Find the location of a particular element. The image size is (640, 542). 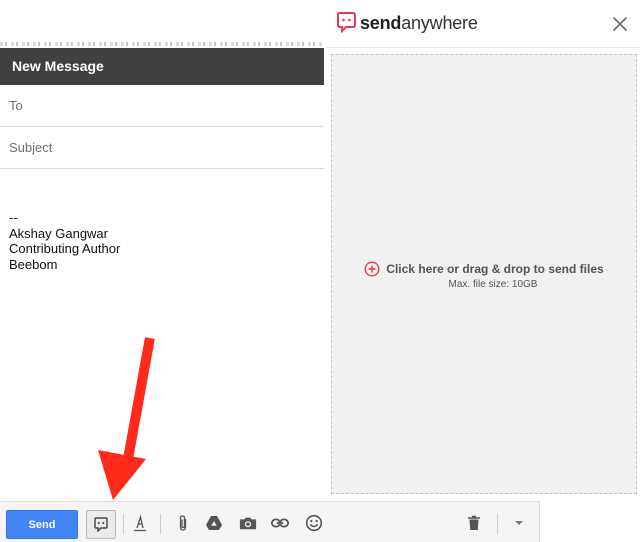

drive-button is located at coordinates (214, 523).